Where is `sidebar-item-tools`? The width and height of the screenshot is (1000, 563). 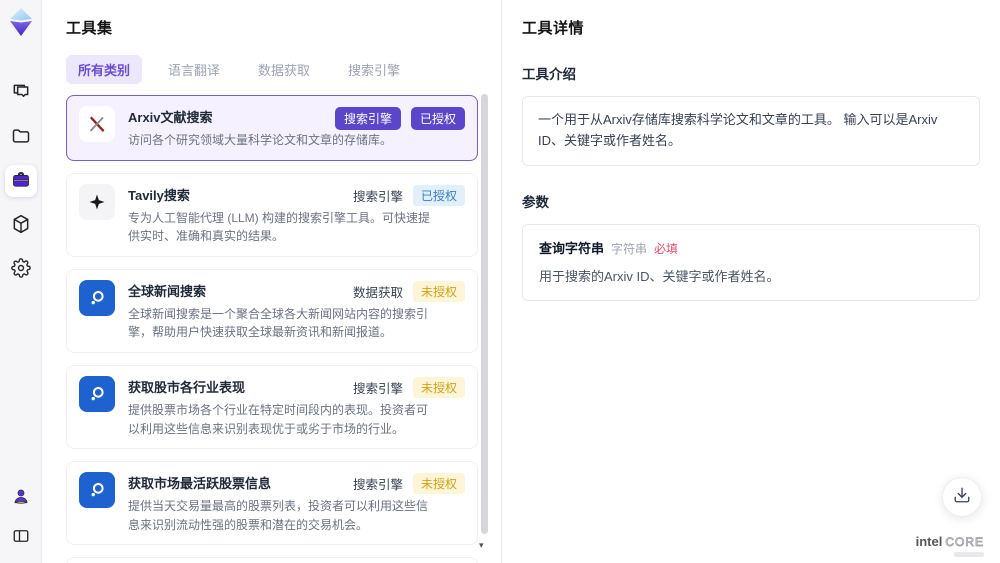
sidebar-item-tools is located at coordinates (20, 181).